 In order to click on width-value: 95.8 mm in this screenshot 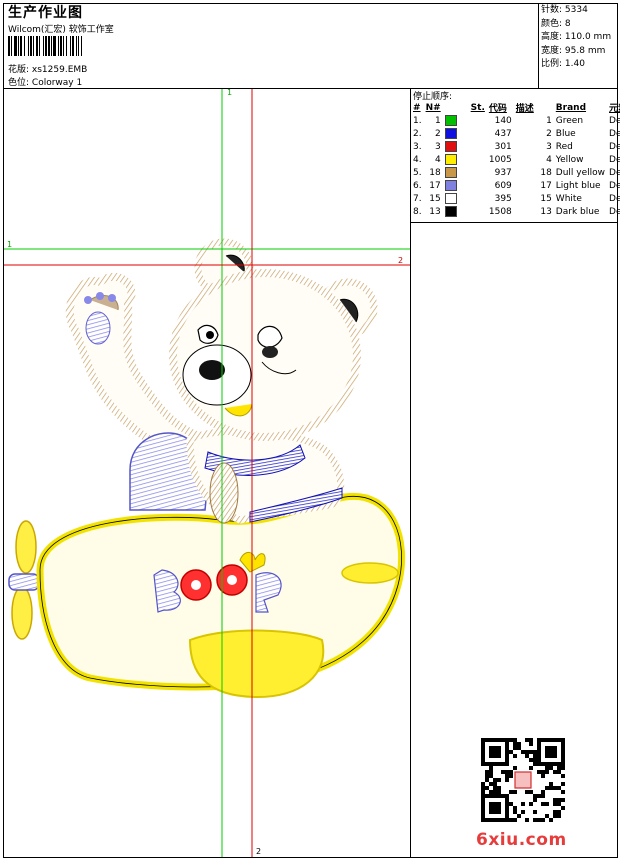, I will do `click(585, 50)`.